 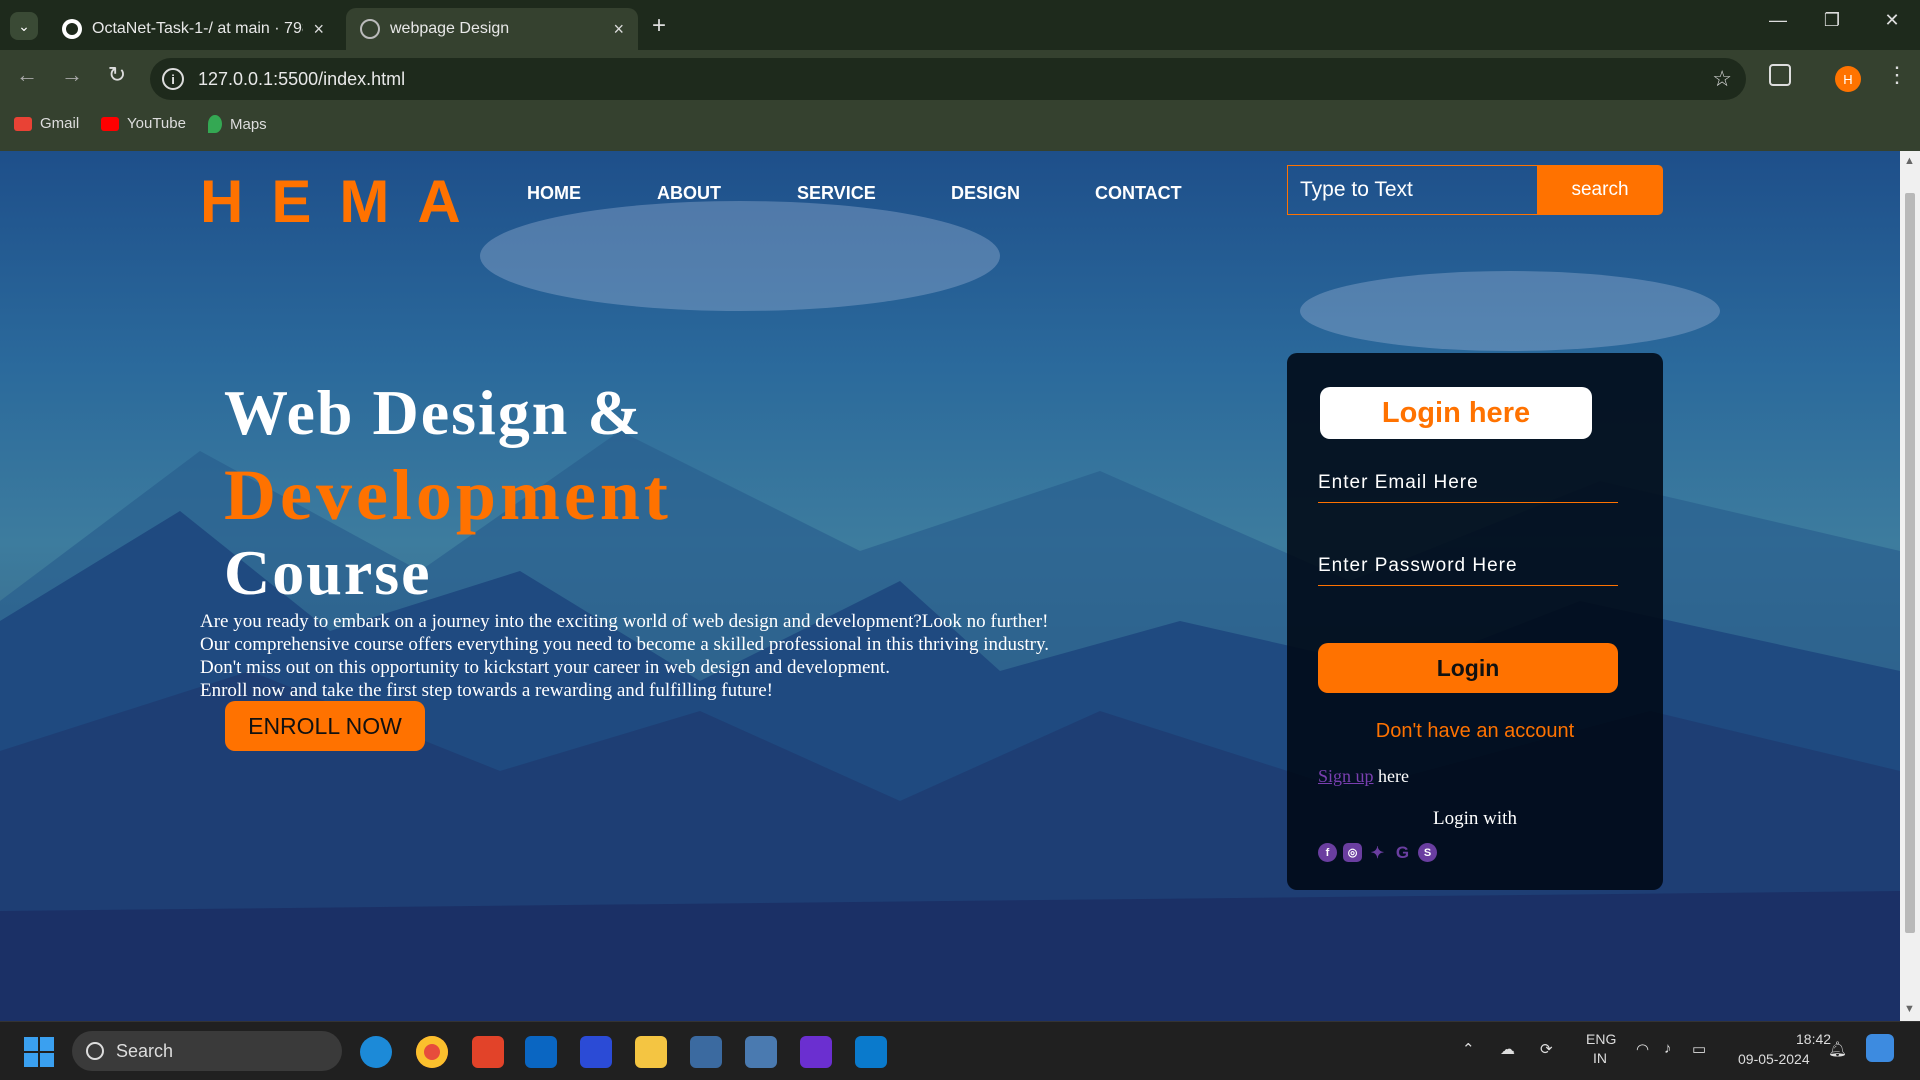 I want to click on sync-icon: ⟳, so click(x=1546, y=1049).